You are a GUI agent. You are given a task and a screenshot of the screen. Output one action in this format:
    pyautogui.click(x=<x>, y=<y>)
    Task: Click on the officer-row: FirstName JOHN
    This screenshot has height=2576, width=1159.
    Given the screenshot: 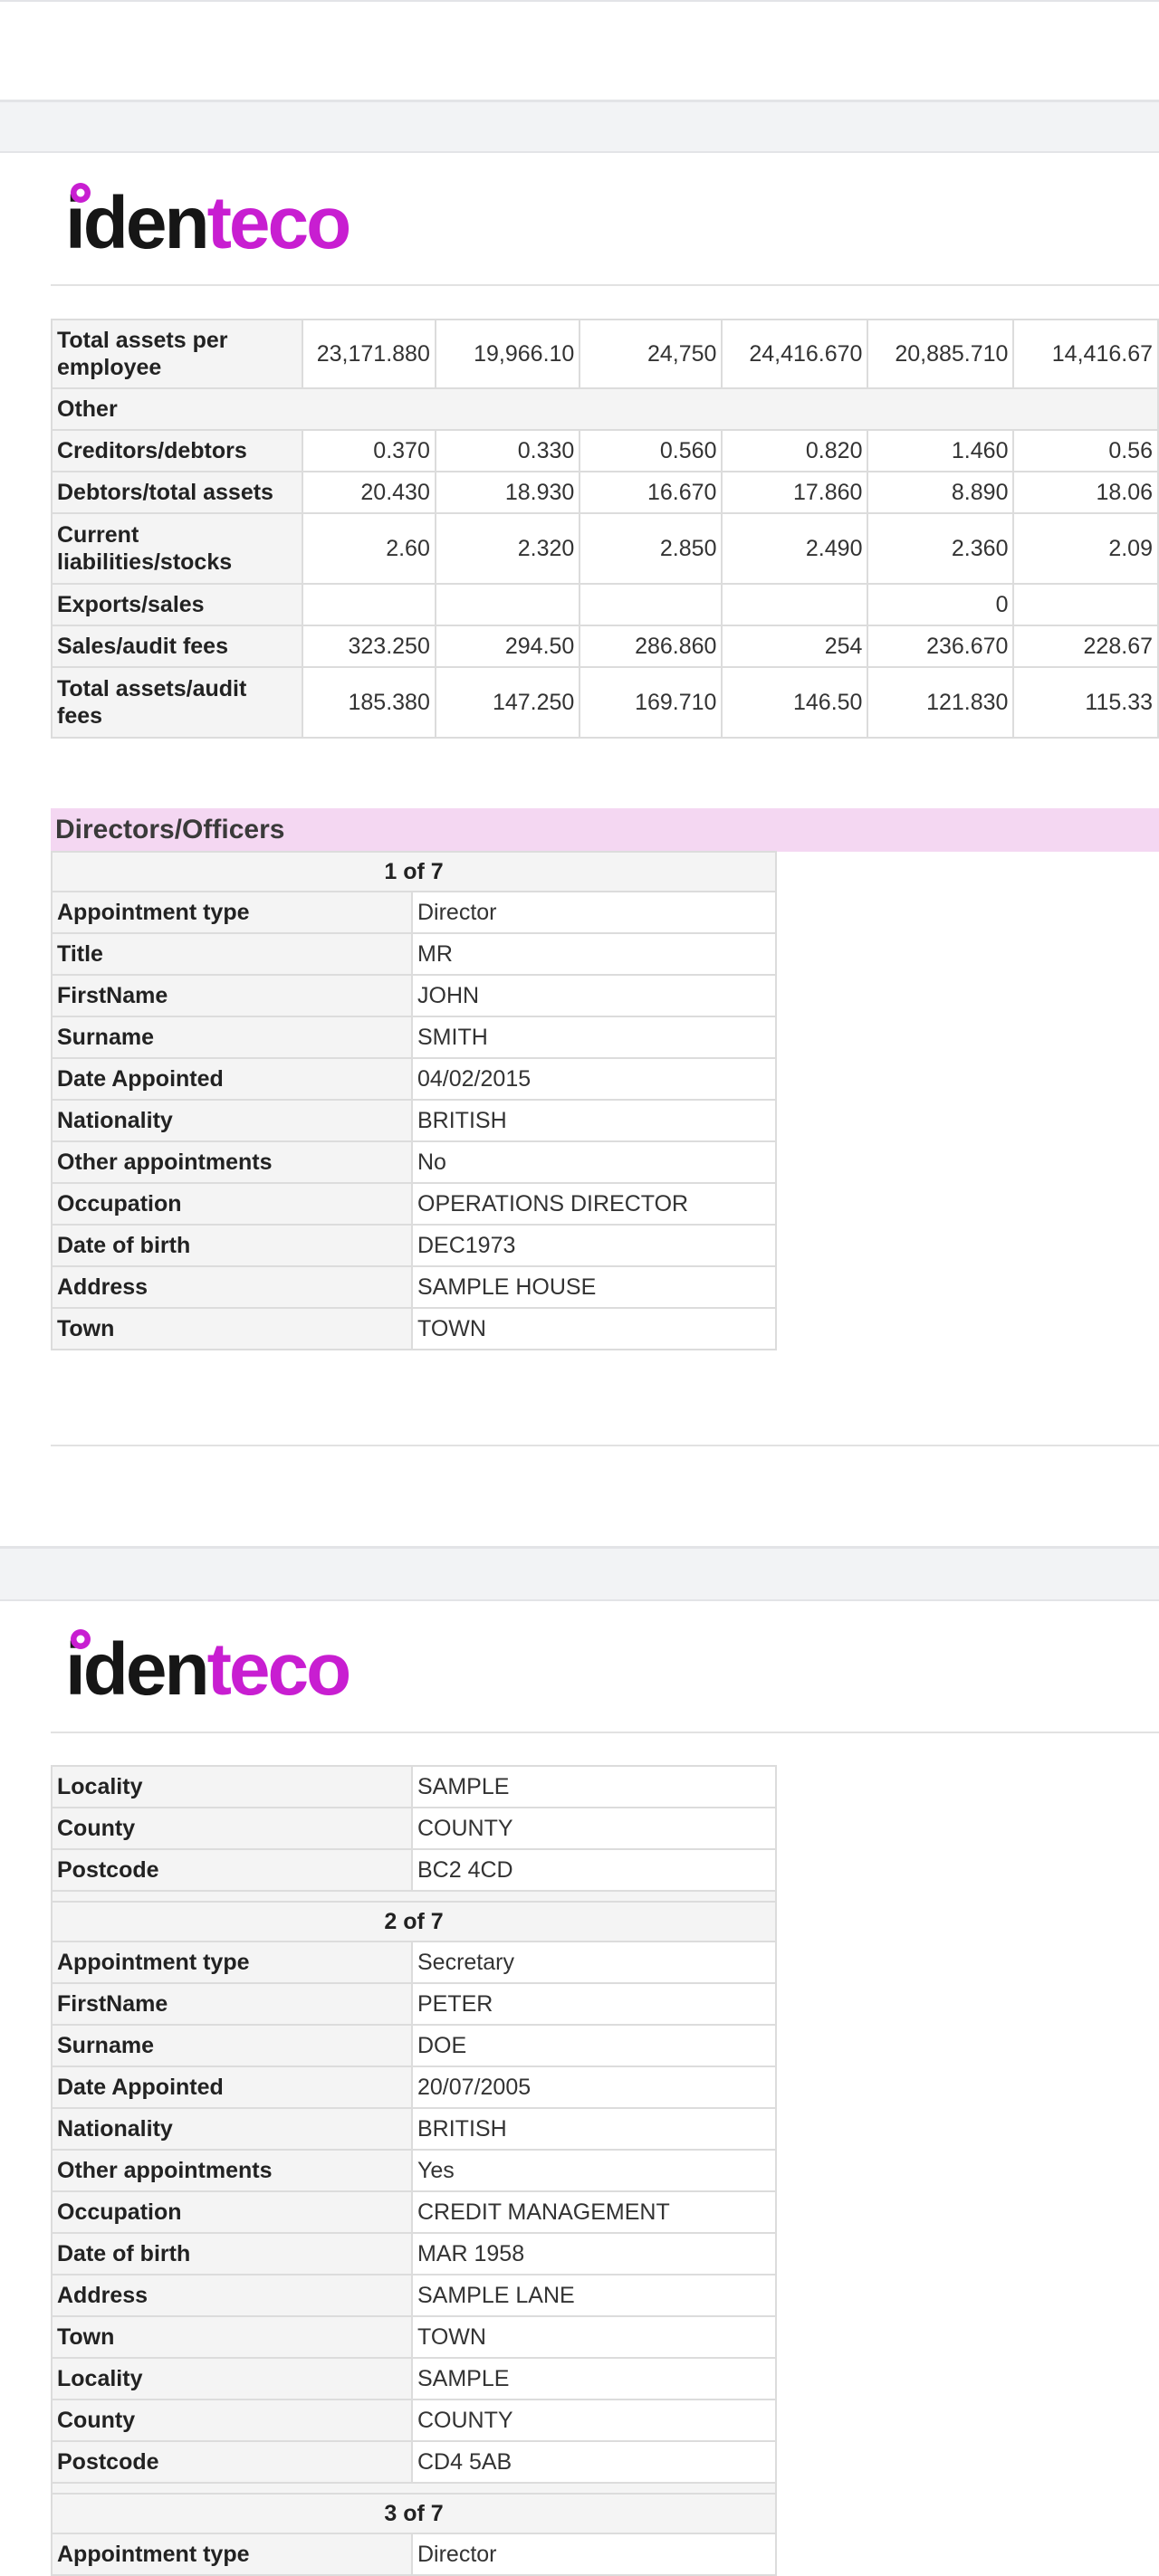 What is the action you would take?
    pyautogui.click(x=415, y=996)
    